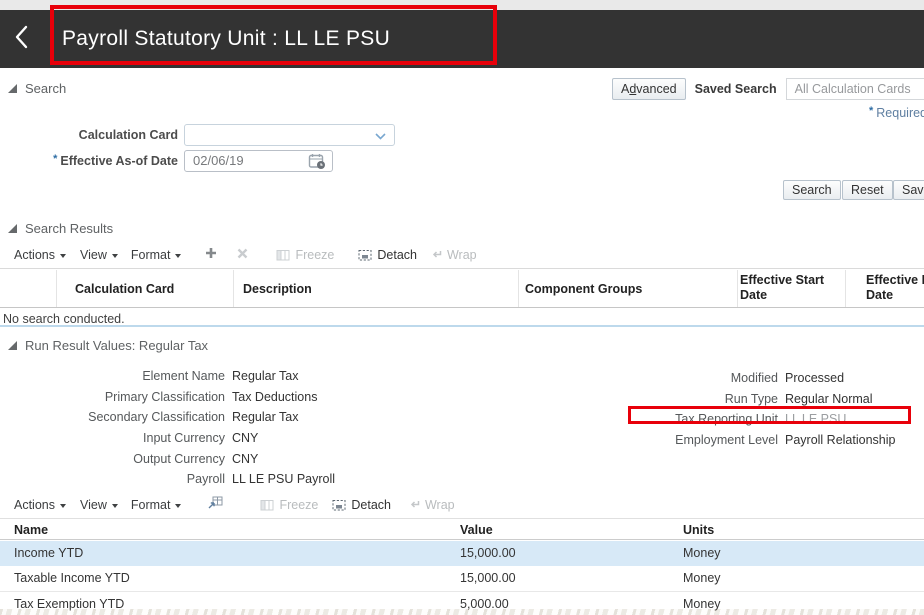 The image size is (924, 615). What do you see at coordinates (829, 398) in the screenshot?
I see `run-type-value: Regular Normal` at bounding box center [829, 398].